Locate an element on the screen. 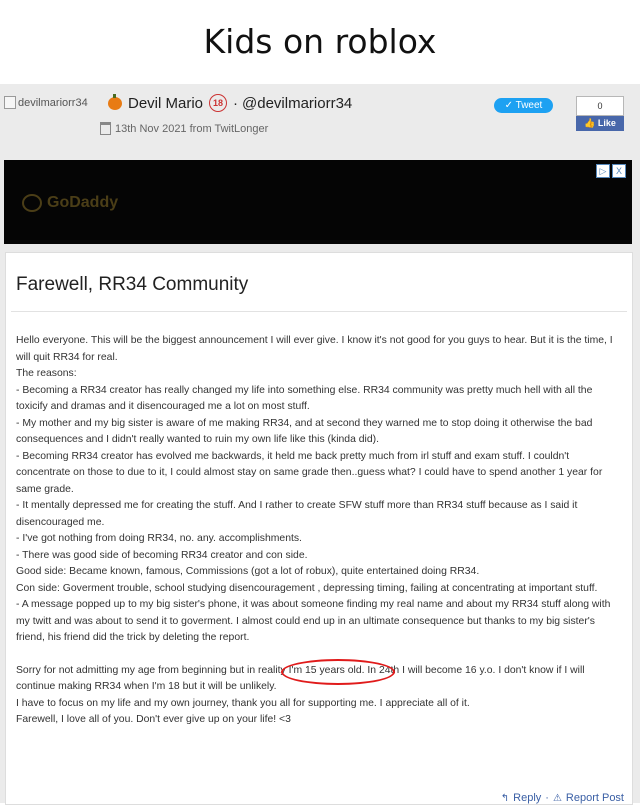  post-title: Farewell, RR34 Community is located at coordinates (132, 284).